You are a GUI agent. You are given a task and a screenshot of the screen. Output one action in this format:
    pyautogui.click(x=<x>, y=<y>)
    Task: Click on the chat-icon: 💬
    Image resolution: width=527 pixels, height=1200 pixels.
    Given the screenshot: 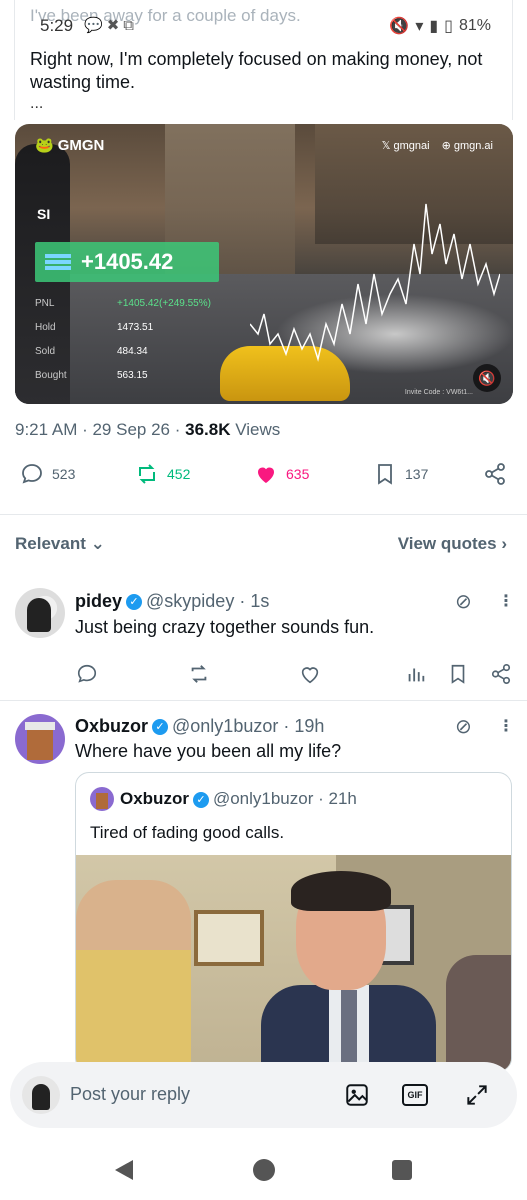 What is the action you would take?
    pyautogui.click(x=95, y=25)
    